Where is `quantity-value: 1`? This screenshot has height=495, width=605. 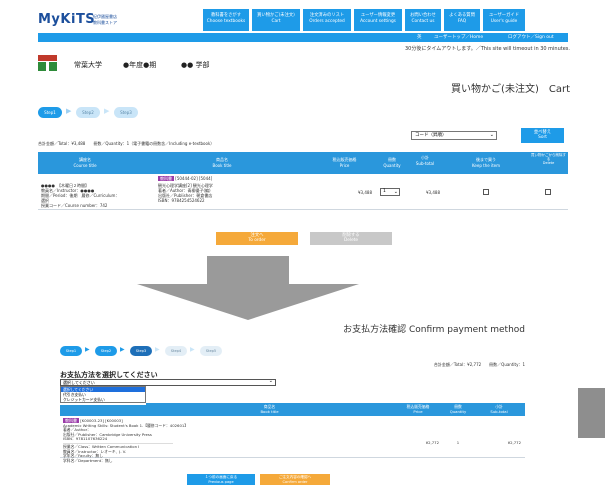 quantity-value: 1 is located at coordinates (384, 191).